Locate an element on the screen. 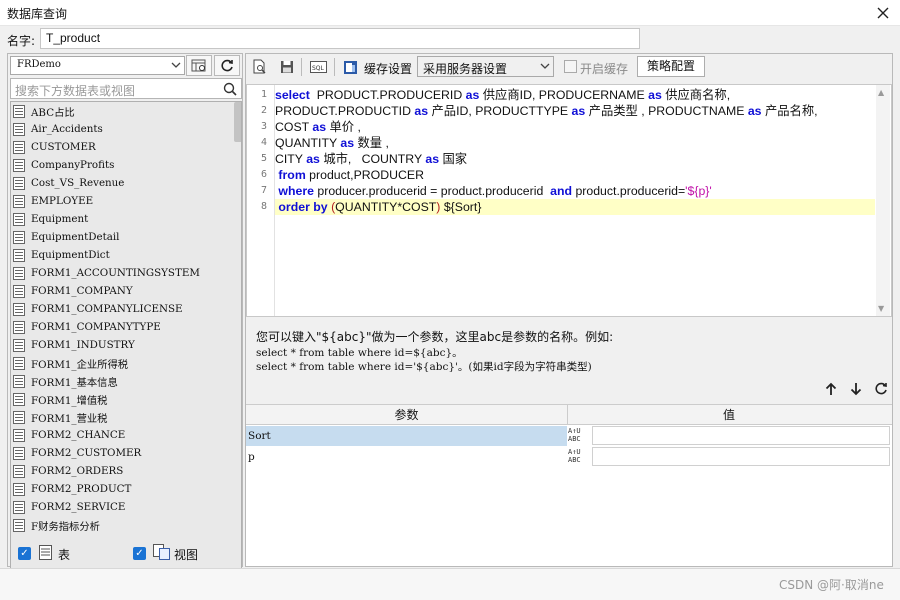  code-line-current: order by (QUANTITY*COST) ${Sort} is located at coordinates (575, 207).